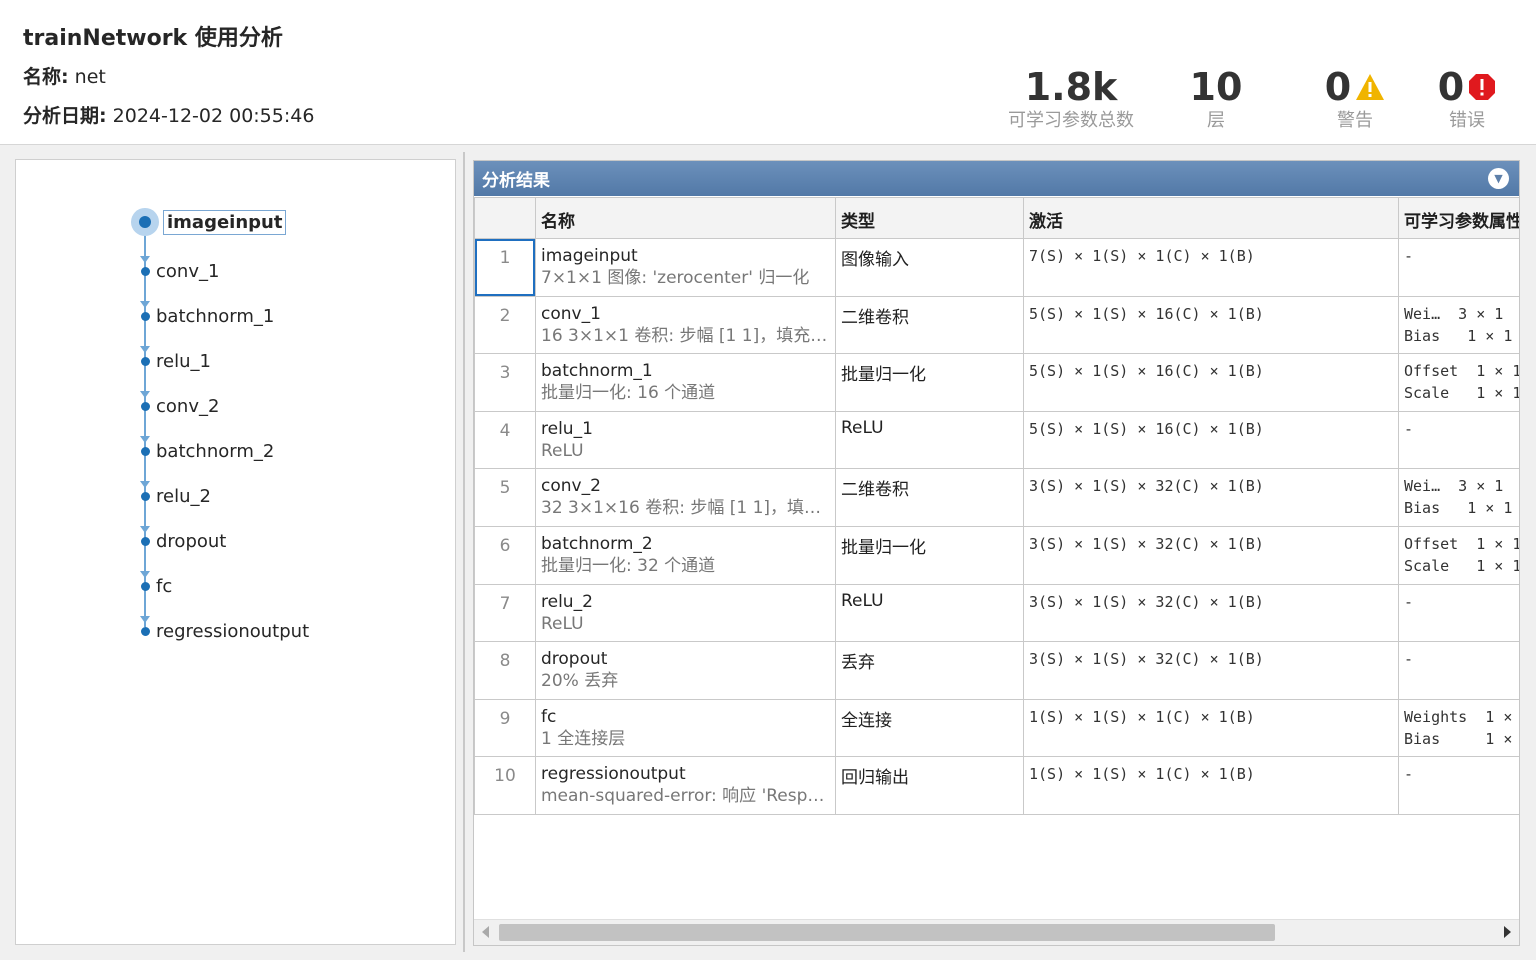  I want to click on row-index: 9, so click(505, 728).